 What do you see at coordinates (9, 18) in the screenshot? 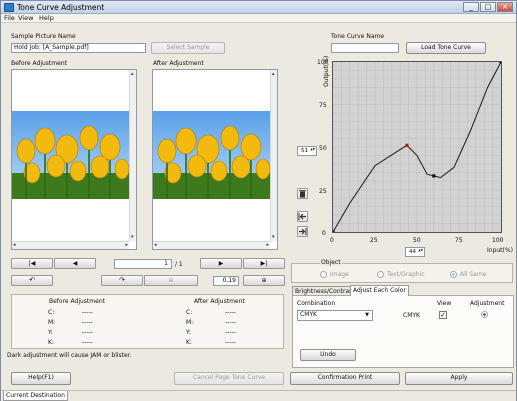
I see `menu-file: File` at bounding box center [9, 18].